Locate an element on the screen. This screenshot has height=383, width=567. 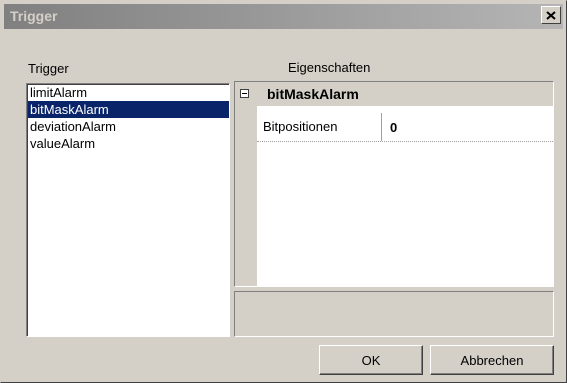
properties-label: Eigenschaften is located at coordinates (329, 67).